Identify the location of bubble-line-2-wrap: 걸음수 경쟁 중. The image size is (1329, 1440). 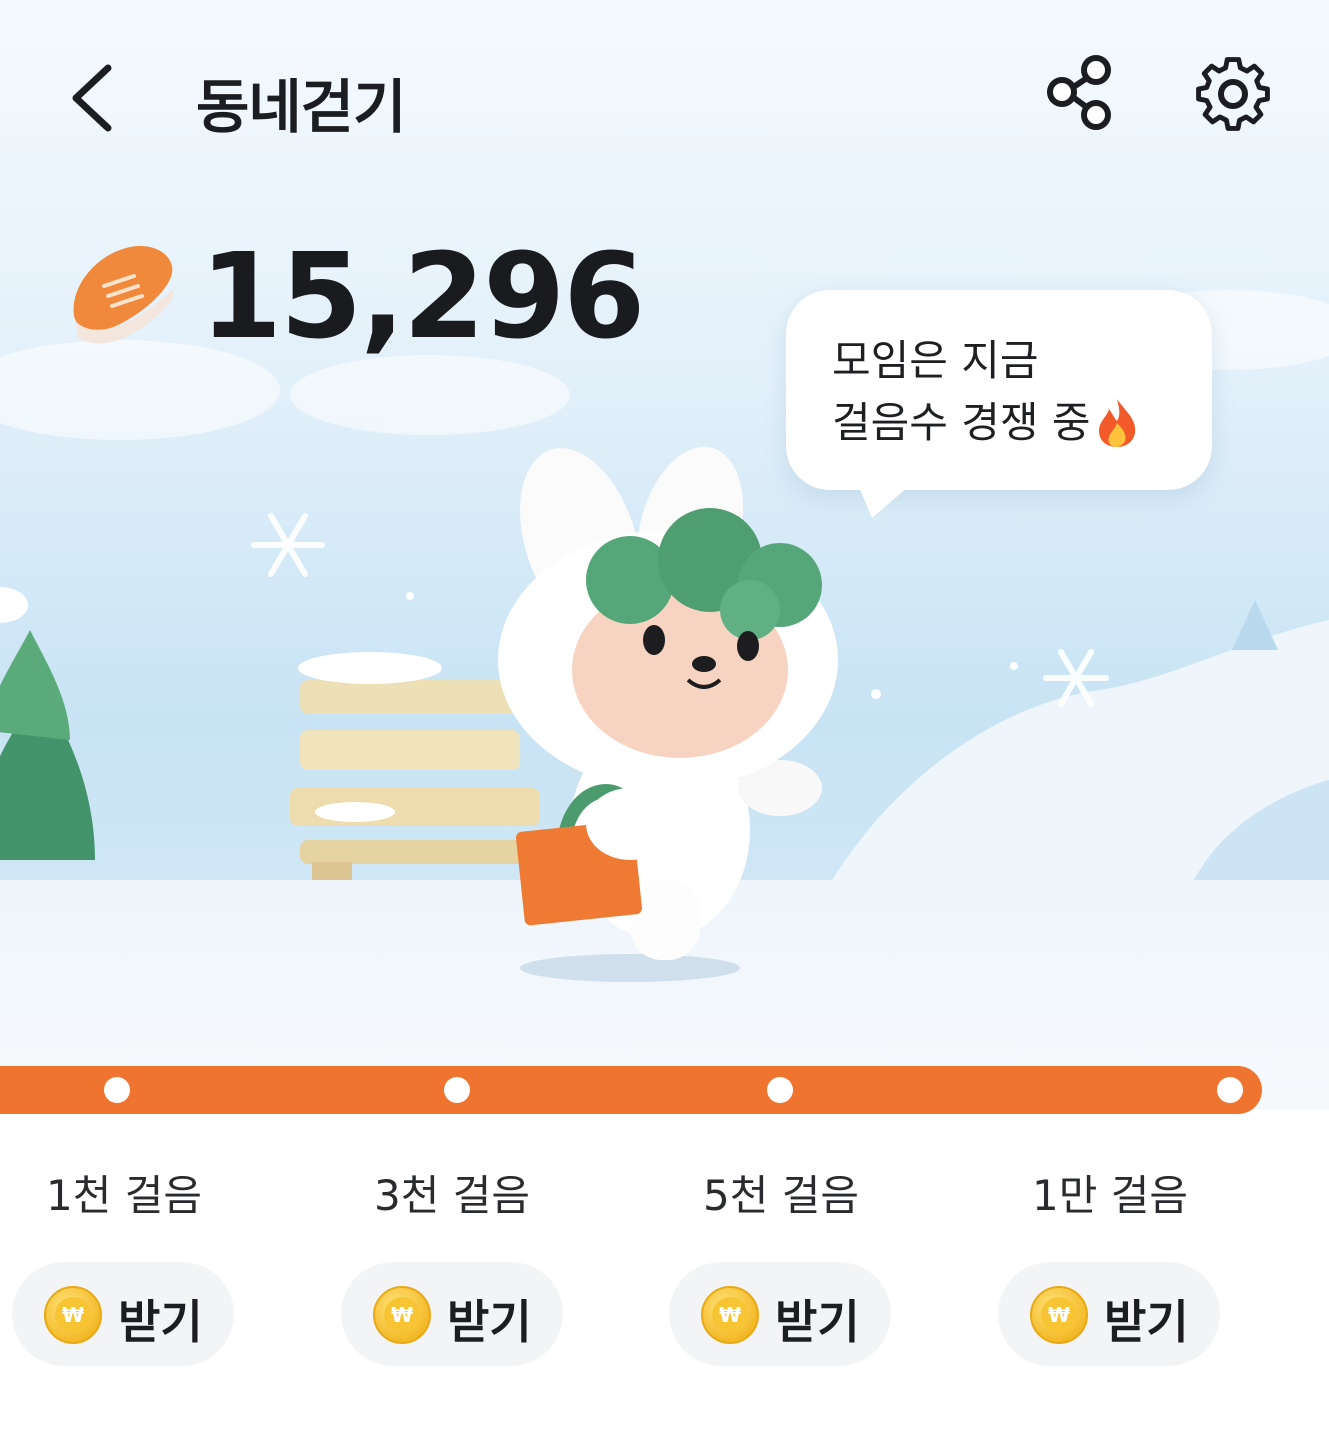
(985, 423).